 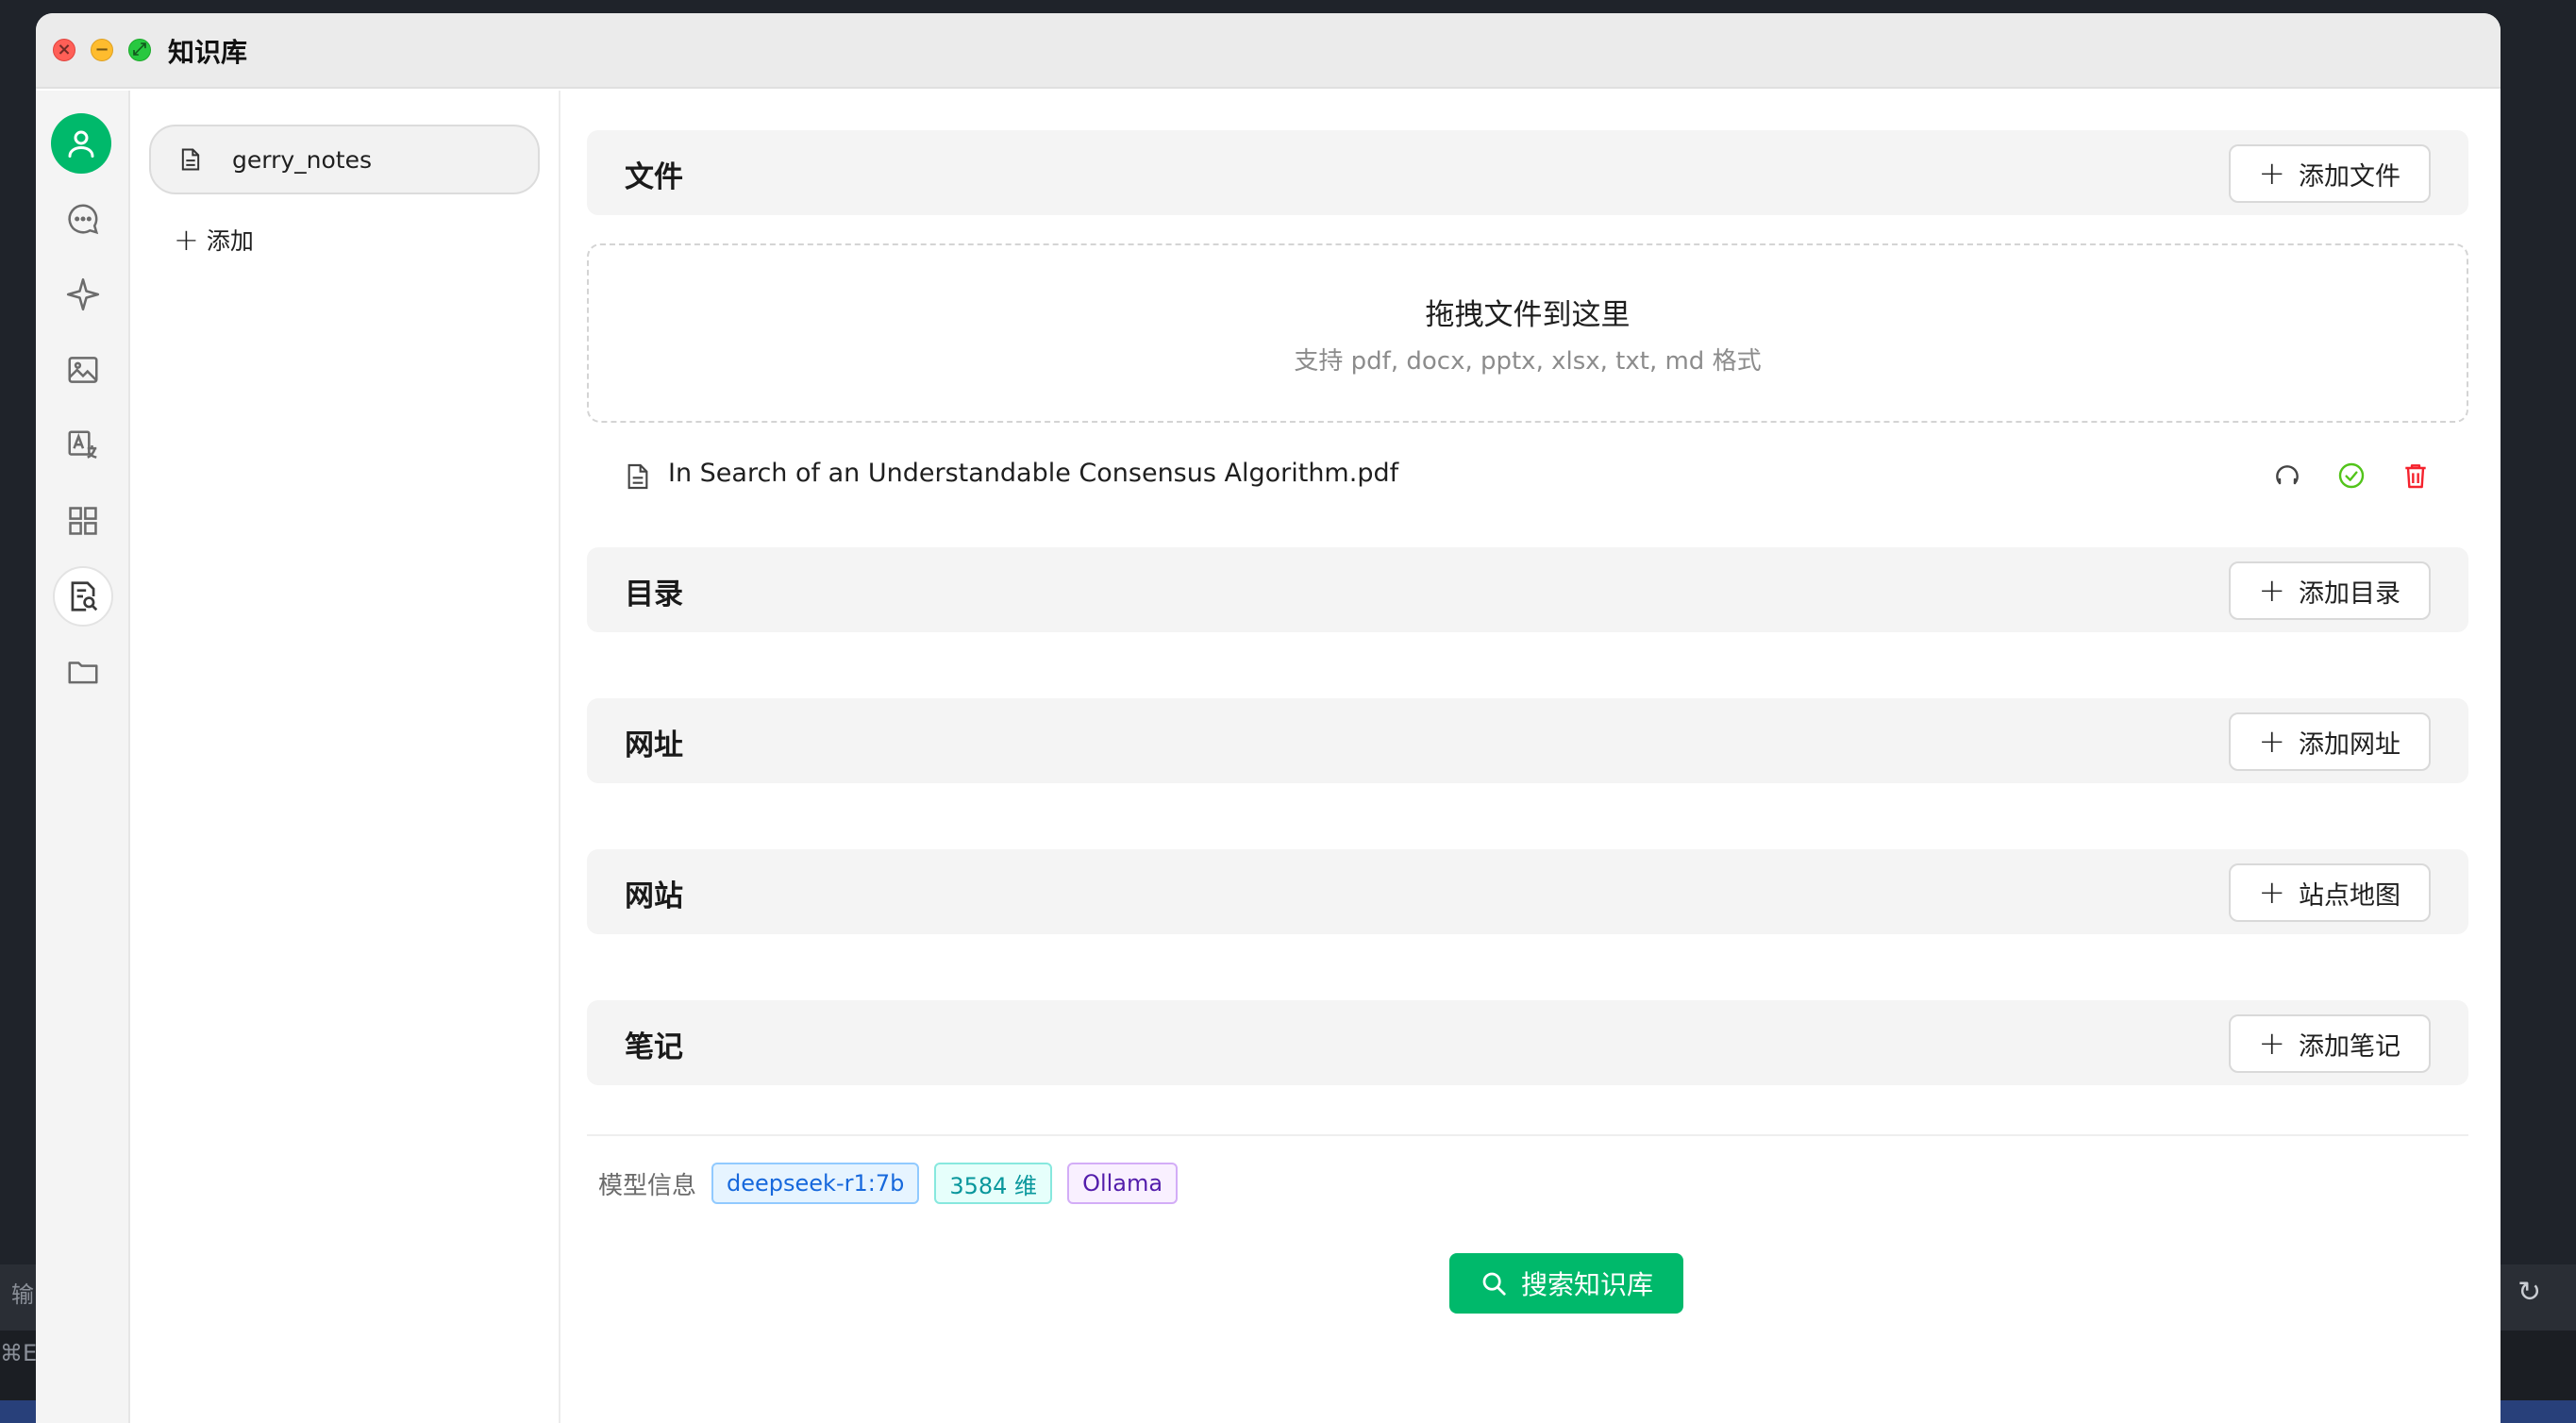 I want to click on background-text: 输, so click(x=22, y=1294).